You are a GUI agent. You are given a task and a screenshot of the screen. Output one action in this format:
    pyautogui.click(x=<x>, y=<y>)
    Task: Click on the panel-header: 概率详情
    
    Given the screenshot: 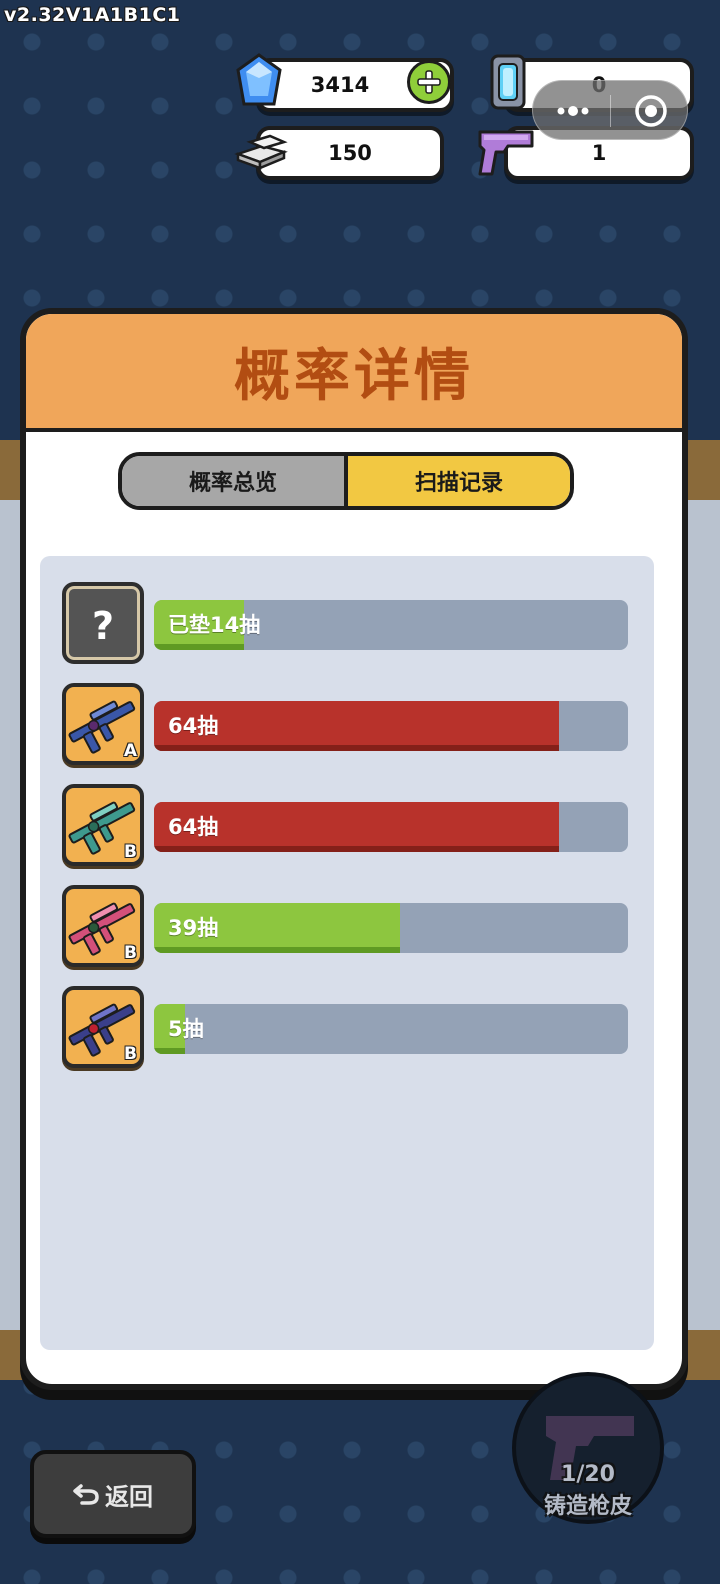 What is the action you would take?
    pyautogui.click(x=354, y=373)
    